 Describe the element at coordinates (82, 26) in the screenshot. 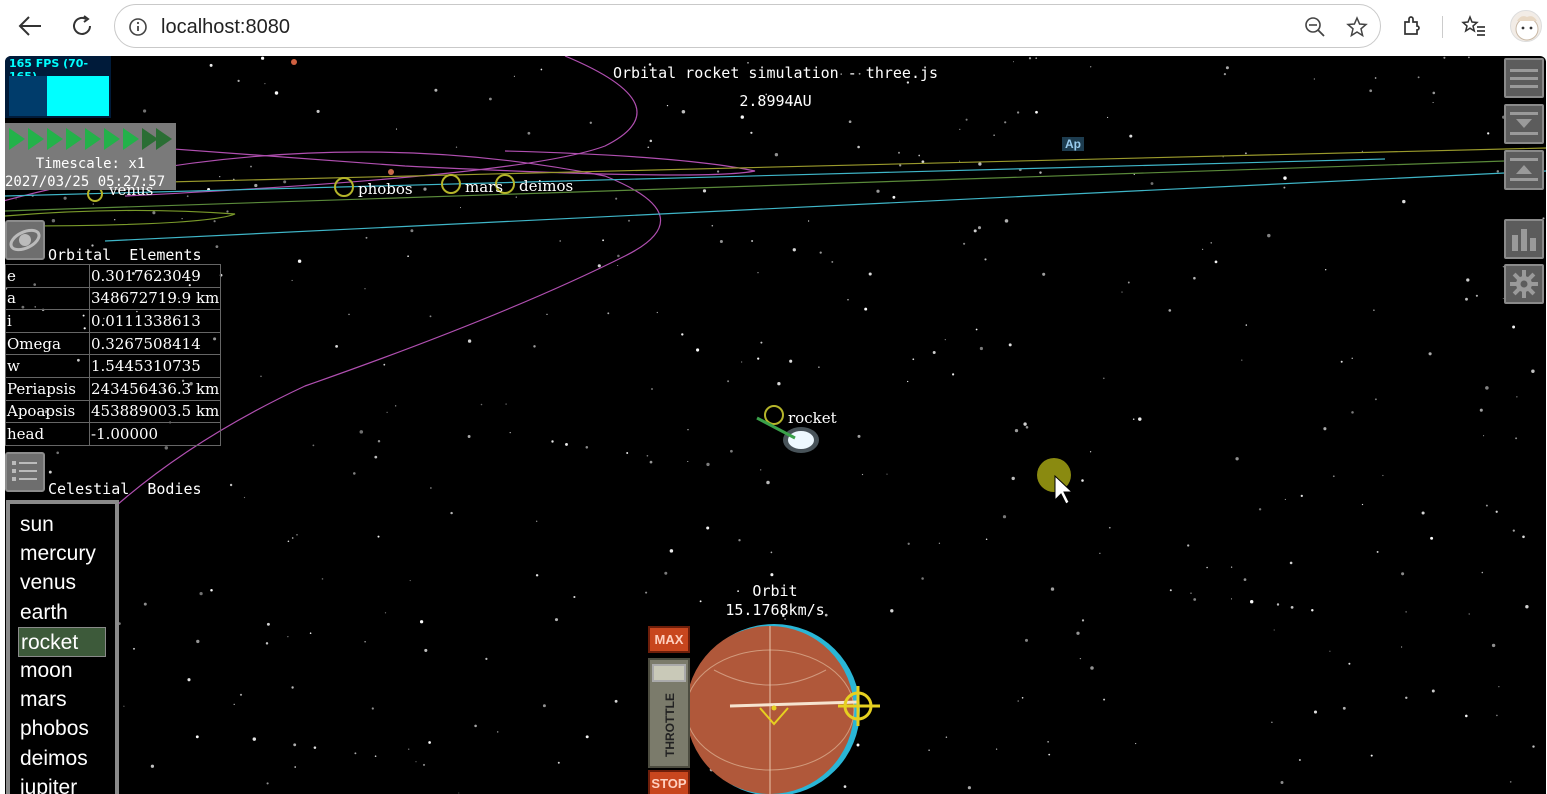

I see `reload-icon` at that location.